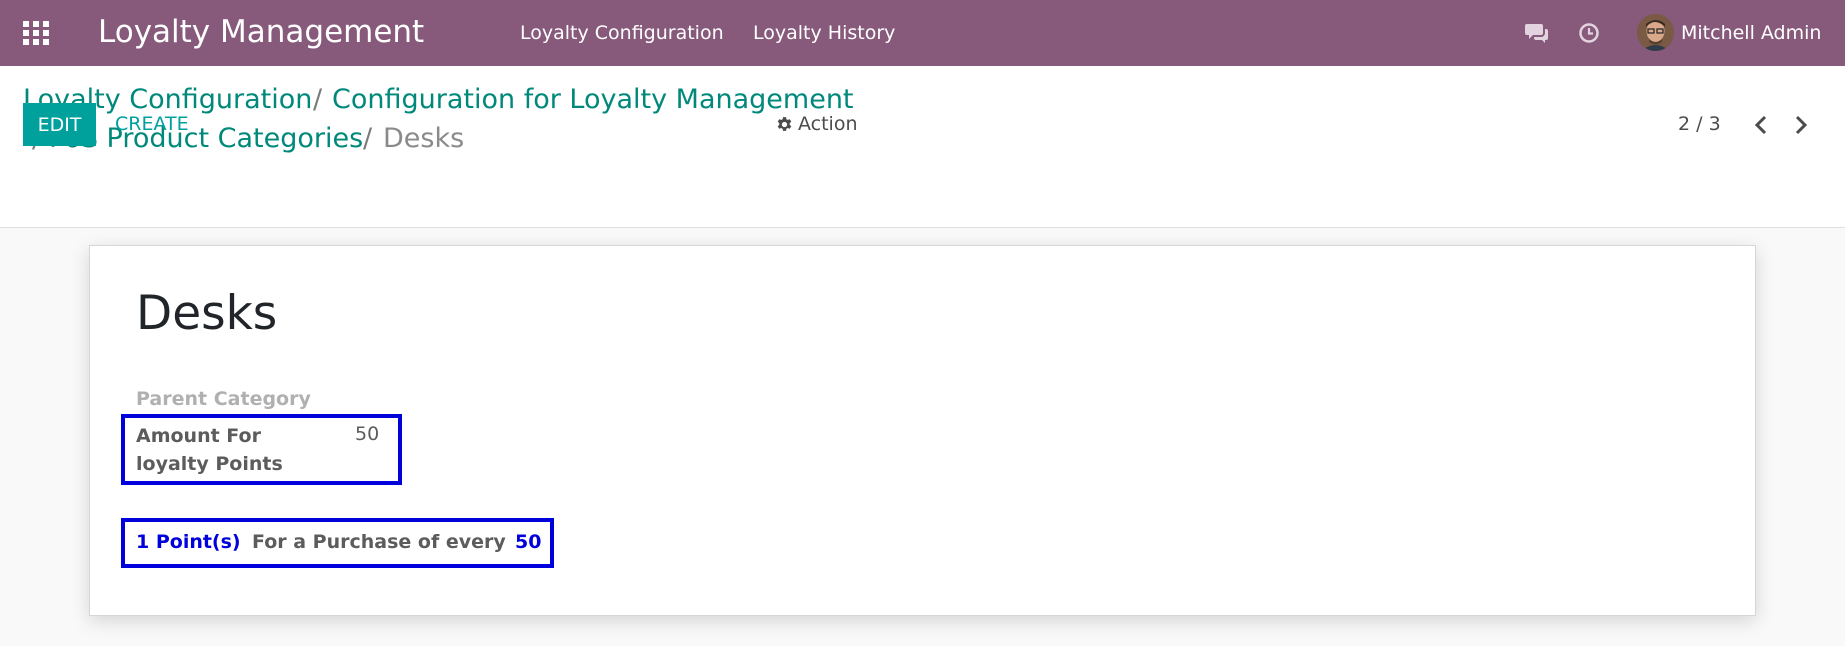 Image resolution: width=1845 pixels, height=646 pixels. Describe the element at coordinates (1699, 124) in the screenshot. I see `pager-value: 2 / 3` at that location.